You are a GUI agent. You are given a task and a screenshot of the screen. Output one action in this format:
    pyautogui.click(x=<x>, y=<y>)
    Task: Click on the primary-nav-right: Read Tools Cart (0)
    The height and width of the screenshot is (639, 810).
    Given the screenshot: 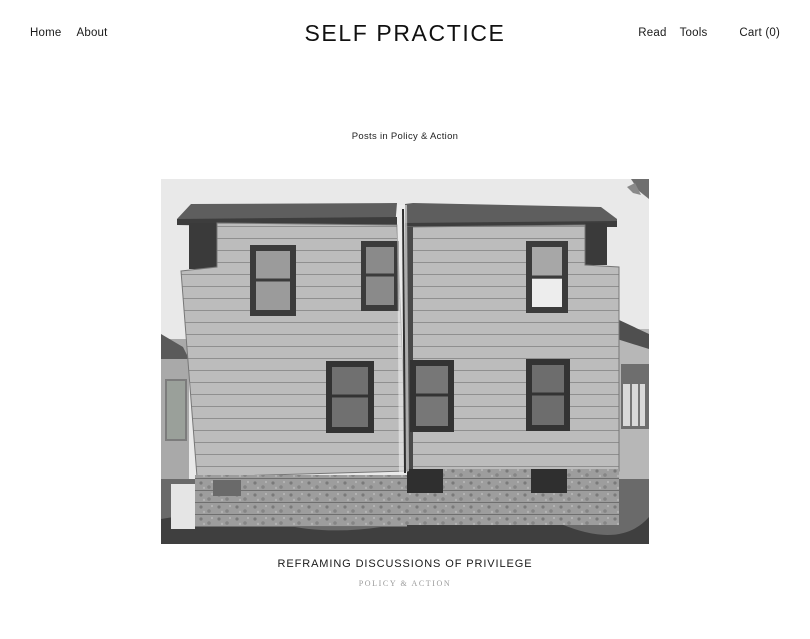 What is the action you would take?
    pyautogui.click(x=702, y=33)
    